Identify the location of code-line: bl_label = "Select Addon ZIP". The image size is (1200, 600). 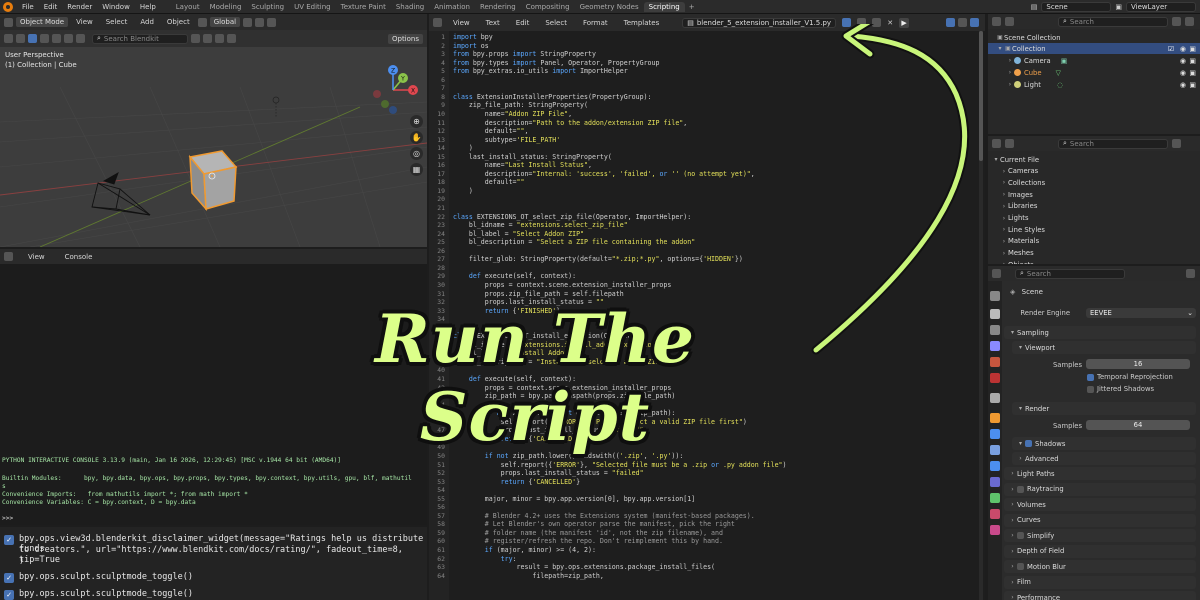
(518, 234).